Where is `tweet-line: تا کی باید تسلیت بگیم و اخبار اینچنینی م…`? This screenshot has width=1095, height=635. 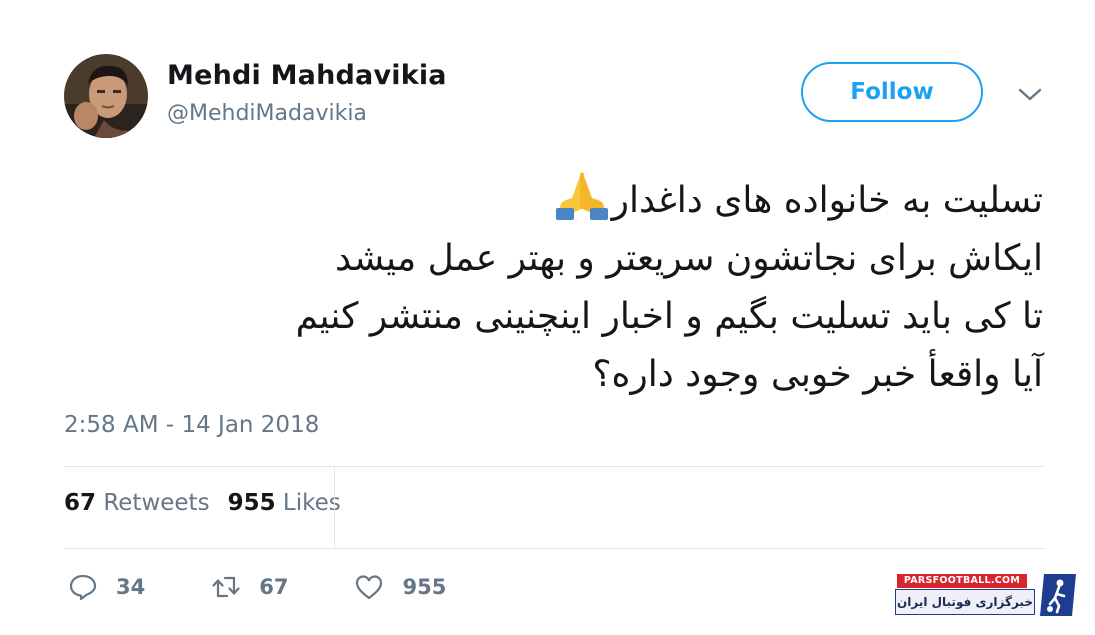 tweet-line: تا کی باید تسلیت بگیم و اخبار اینچنینی م… is located at coordinates (669, 316).